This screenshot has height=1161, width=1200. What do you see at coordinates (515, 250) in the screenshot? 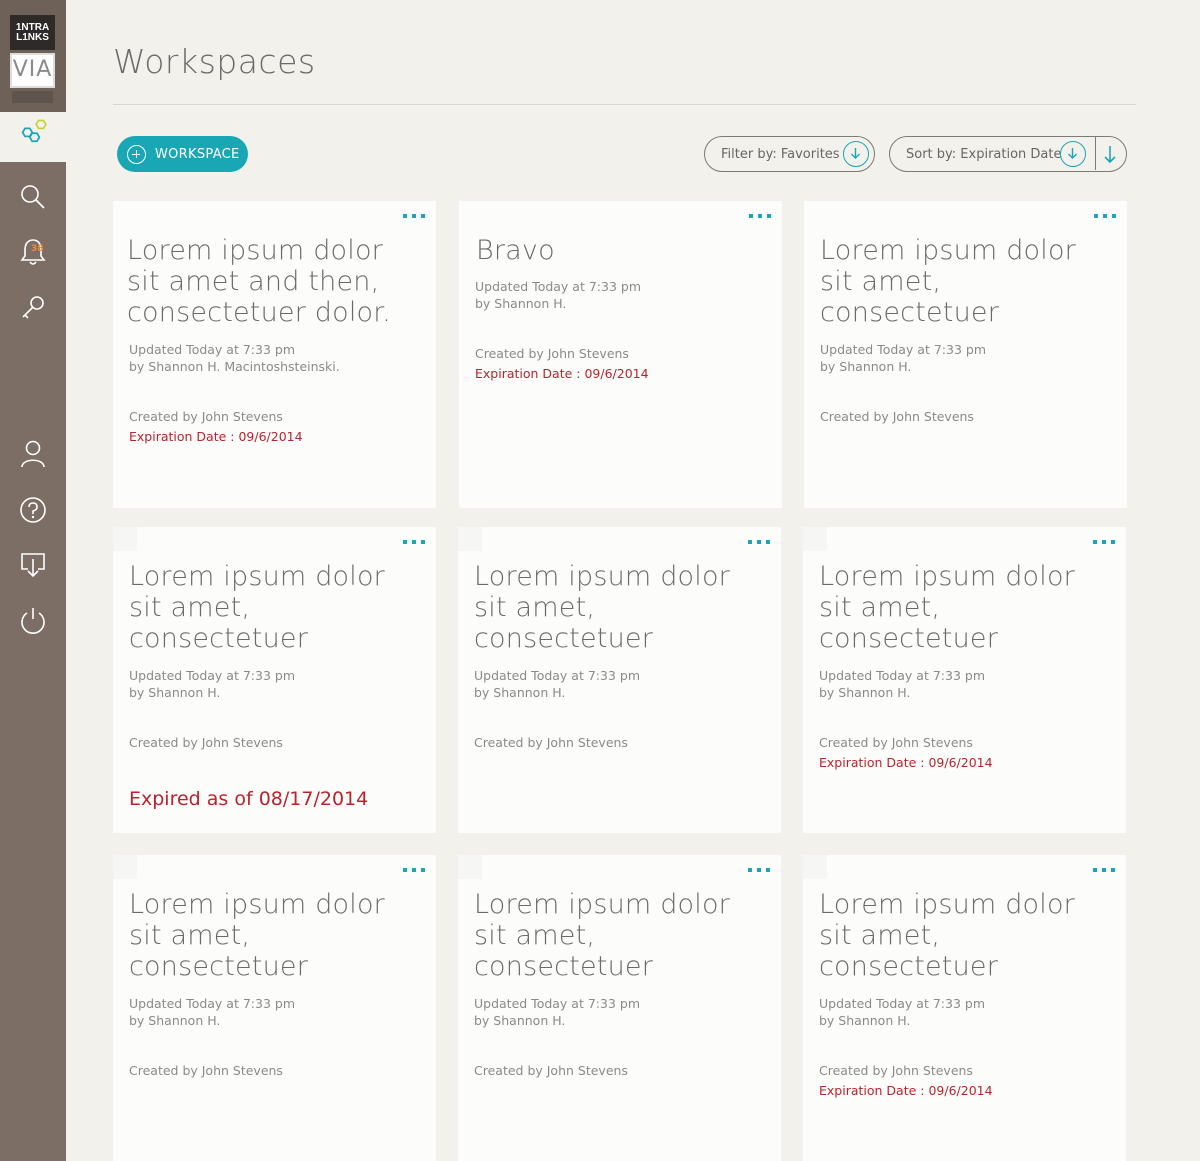
I see `card-title: Bravo` at bounding box center [515, 250].